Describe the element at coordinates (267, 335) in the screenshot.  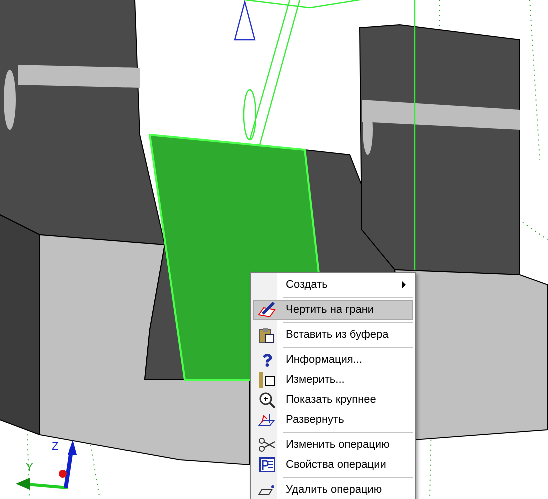
I see `clipboard-icon` at that location.